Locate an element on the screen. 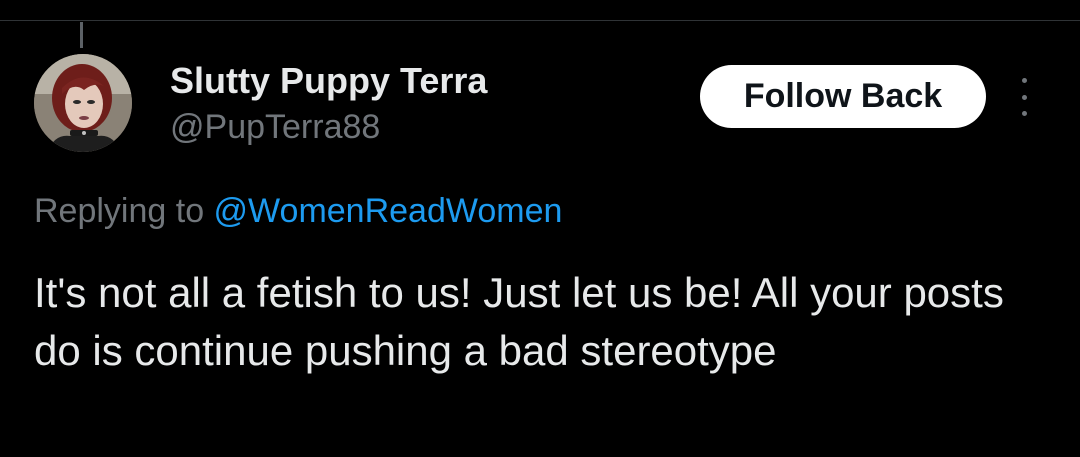 The image size is (1080, 457). avatar-image is located at coordinates (83, 103).